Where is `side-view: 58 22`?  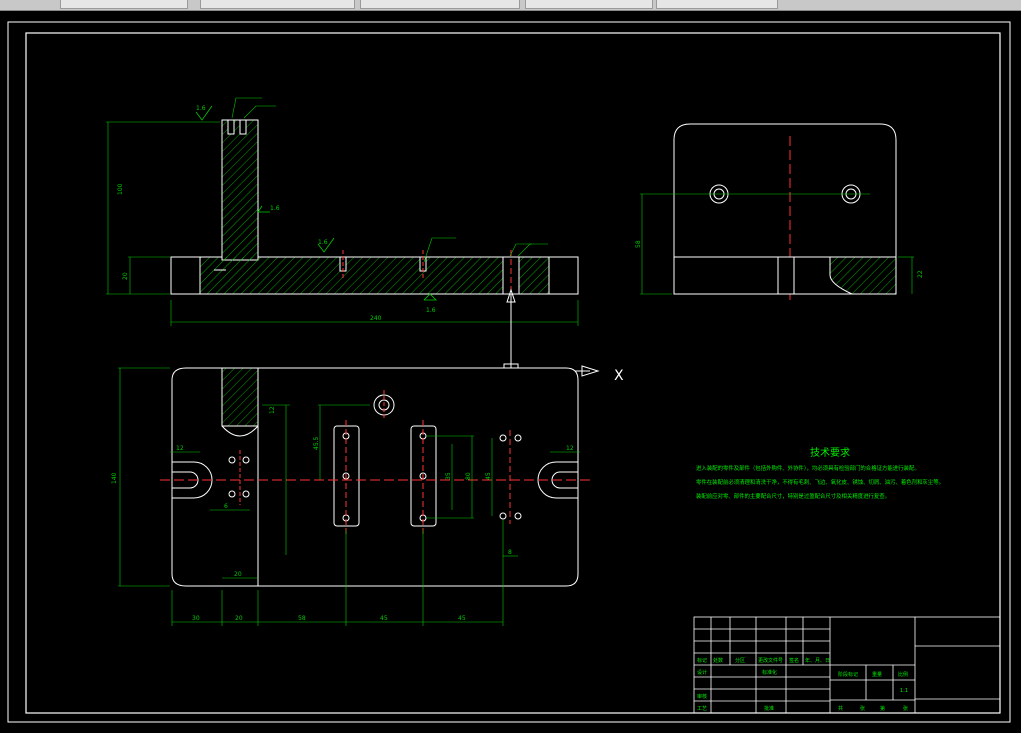
side-view: 58 22 is located at coordinates (779, 211).